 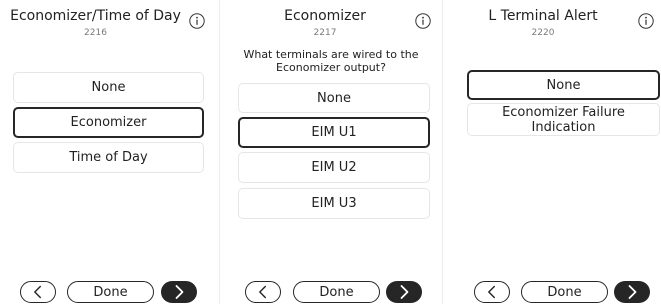 What do you see at coordinates (95, 33) in the screenshot?
I see `setting-code: 2216` at bounding box center [95, 33].